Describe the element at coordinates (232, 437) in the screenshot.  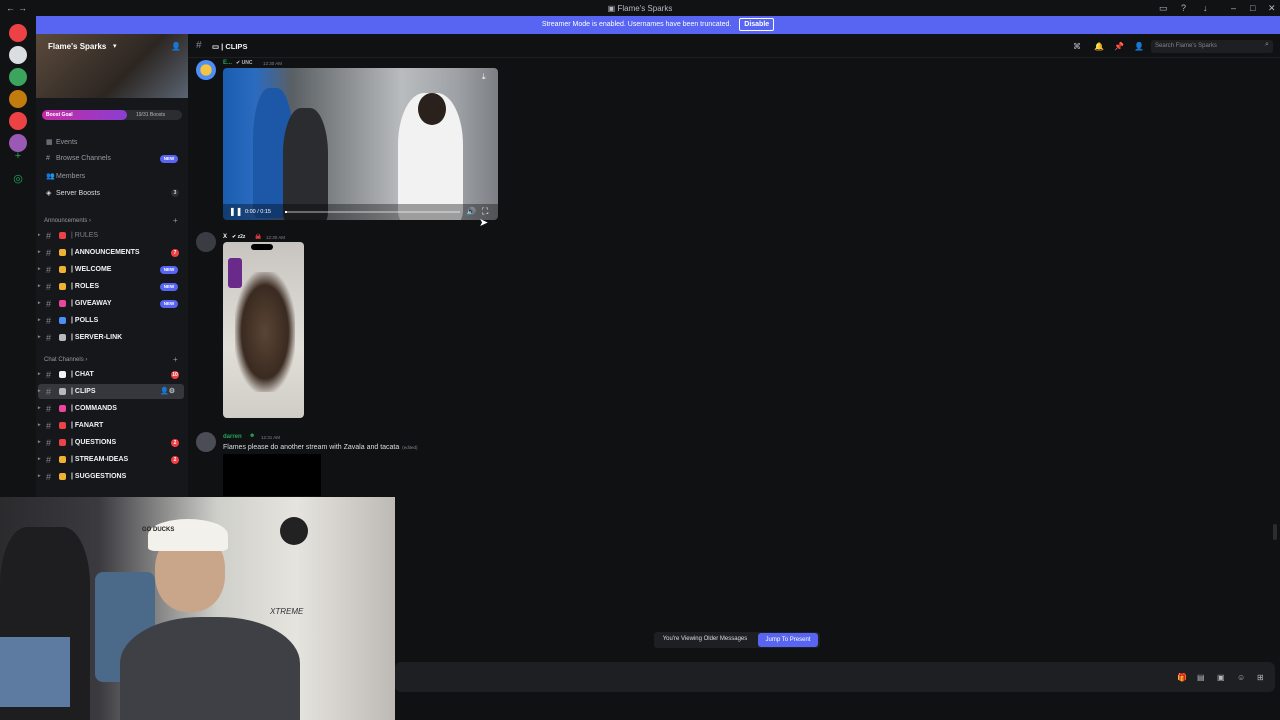
I see `message-author: darren` at that location.